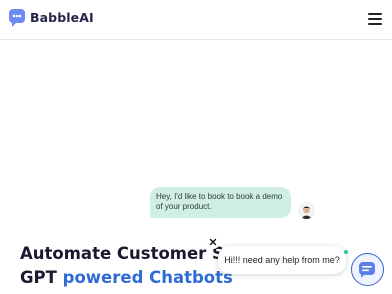 This screenshot has width=392, height=294. Describe the element at coordinates (17, 18) in the screenshot. I see `chat-bubble-logo-icon` at that location.